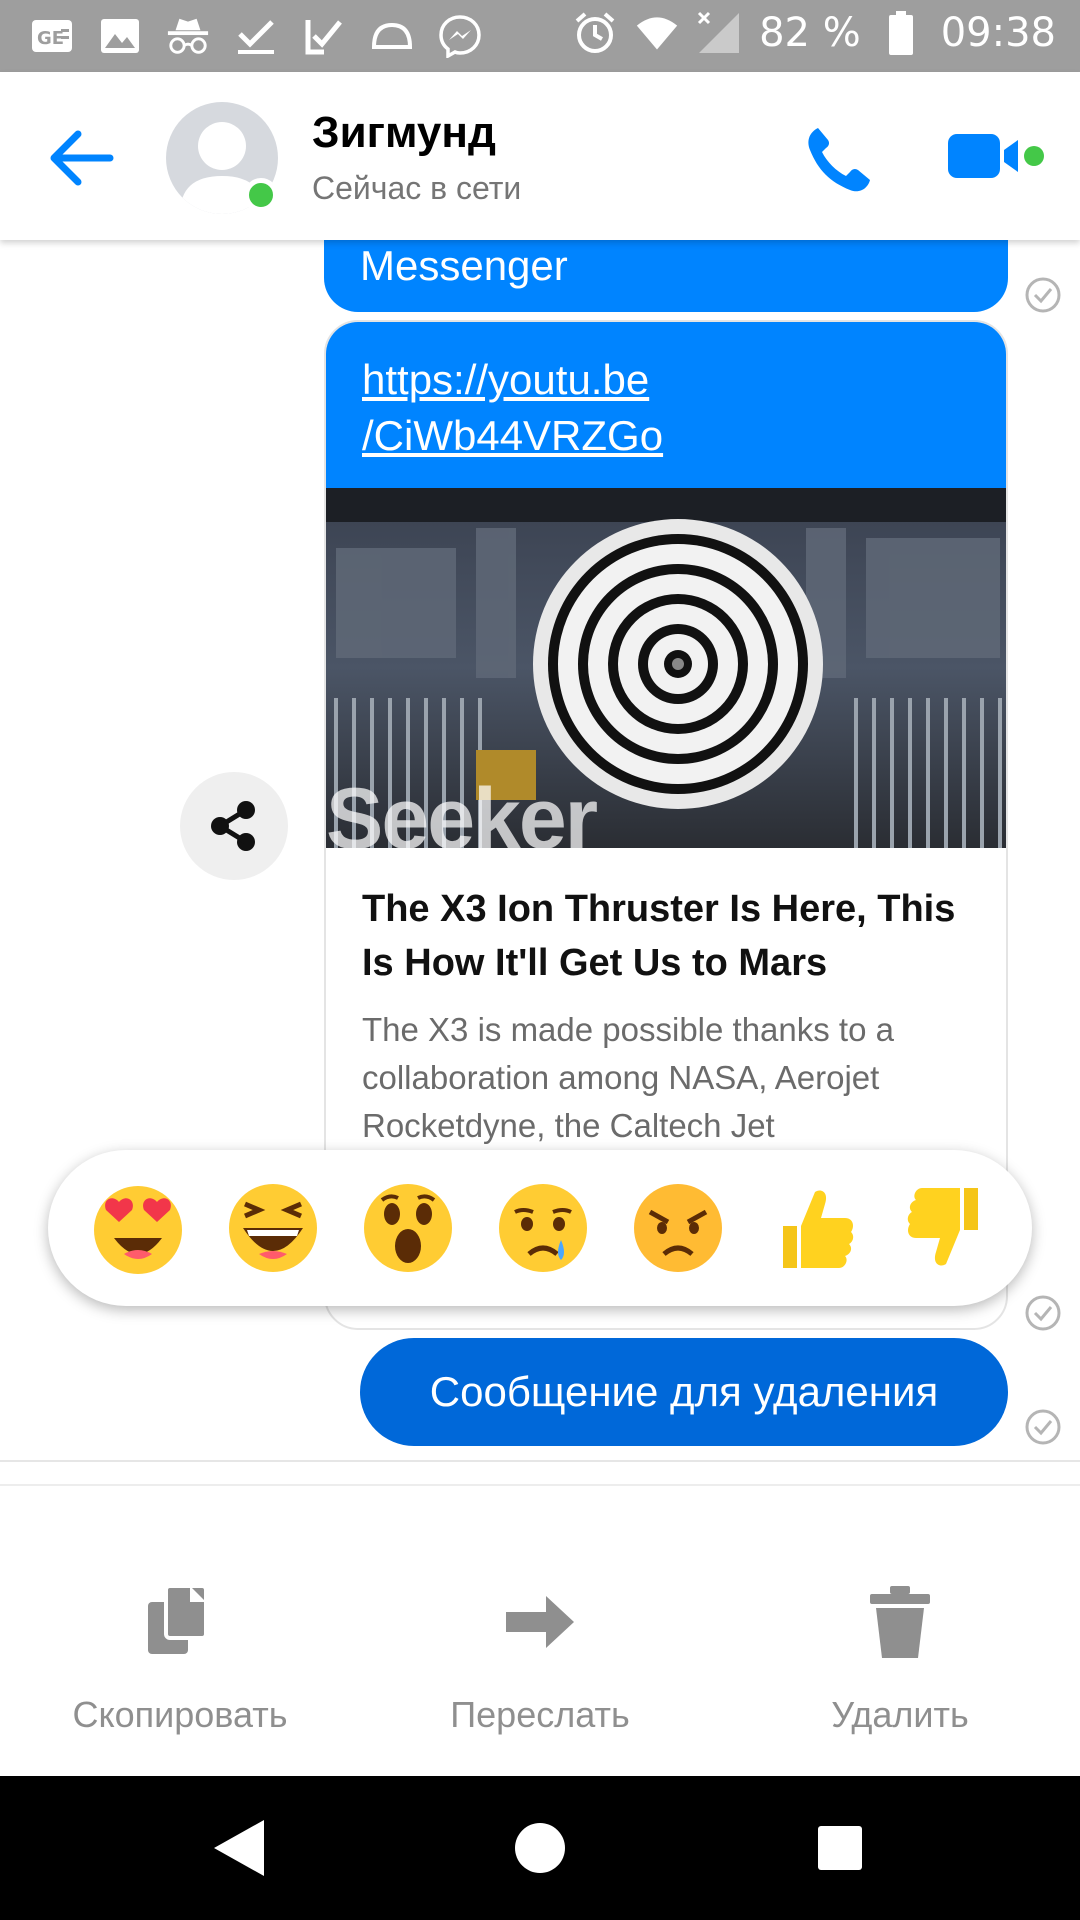 Image resolution: width=1080 pixels, height=1920 pixels. What do you see at coordinates (900, 1662) in the screenshot?
I see `delete-button: Удалить` at bounding box center [900, 1662].